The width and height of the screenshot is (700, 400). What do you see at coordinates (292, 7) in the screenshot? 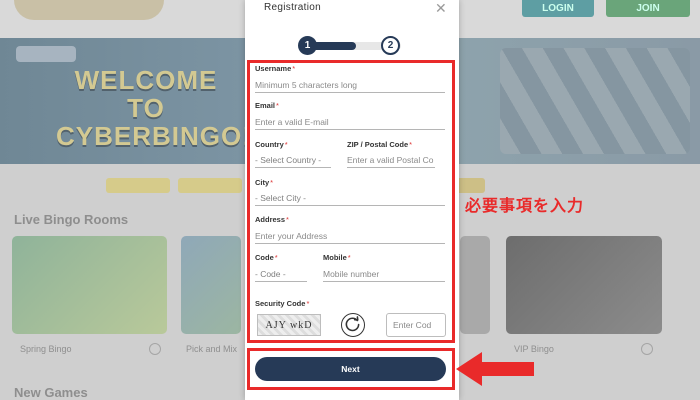
I see `modal-title: Registration` at bounding box center [292, 7].